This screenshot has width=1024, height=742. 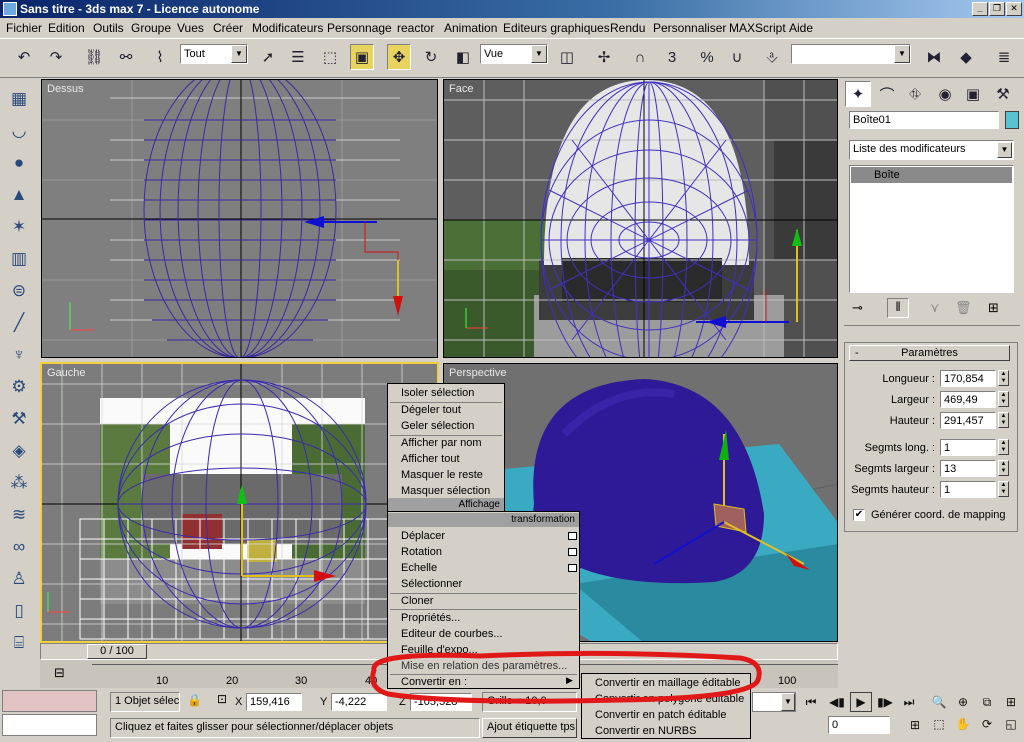 What do you see at coordinates (885, 702) in the screenshot?
I see `next-frame-icon: ▮▶` at bounding box center [885, 702].